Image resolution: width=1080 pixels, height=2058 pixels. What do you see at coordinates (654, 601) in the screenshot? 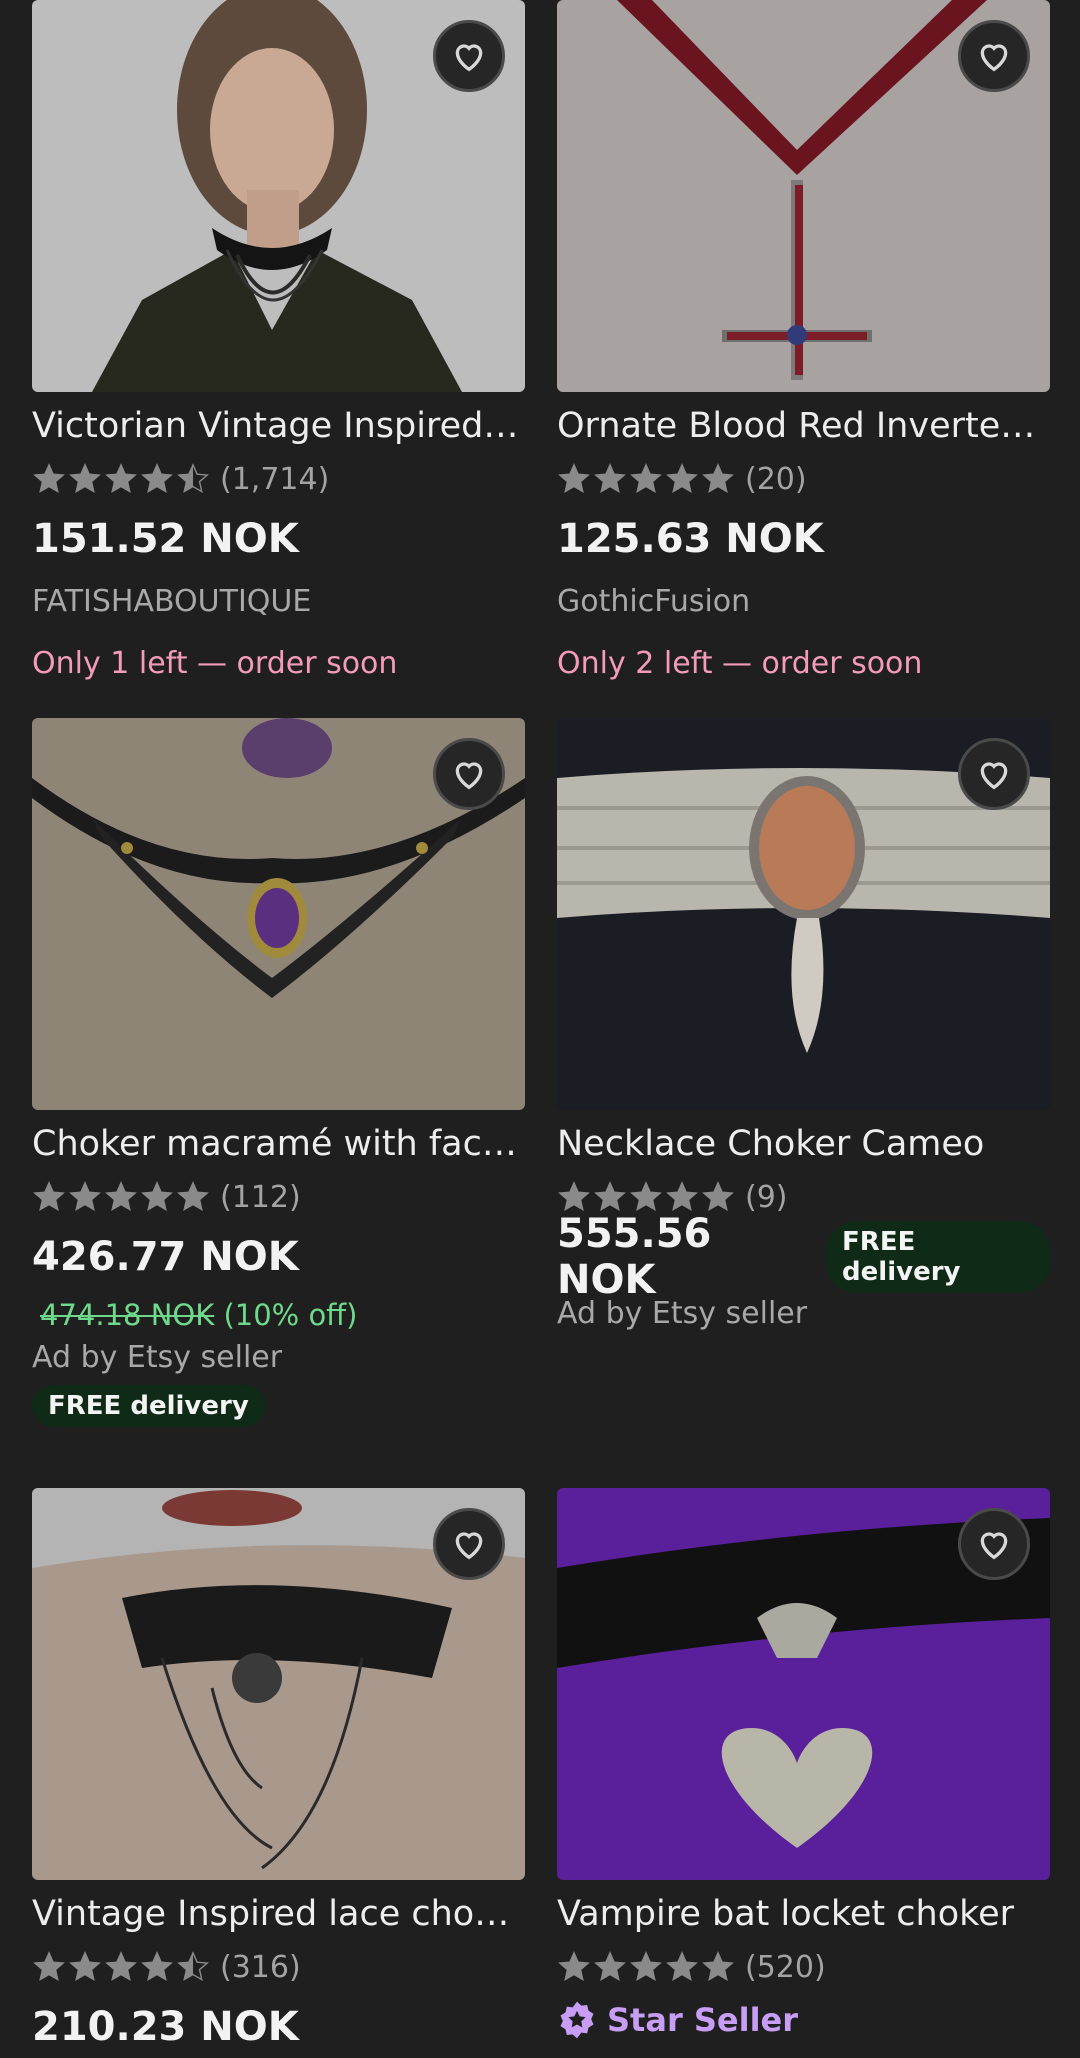
I see `shop-name: GothicFusion` at bounding box center [654, 601].